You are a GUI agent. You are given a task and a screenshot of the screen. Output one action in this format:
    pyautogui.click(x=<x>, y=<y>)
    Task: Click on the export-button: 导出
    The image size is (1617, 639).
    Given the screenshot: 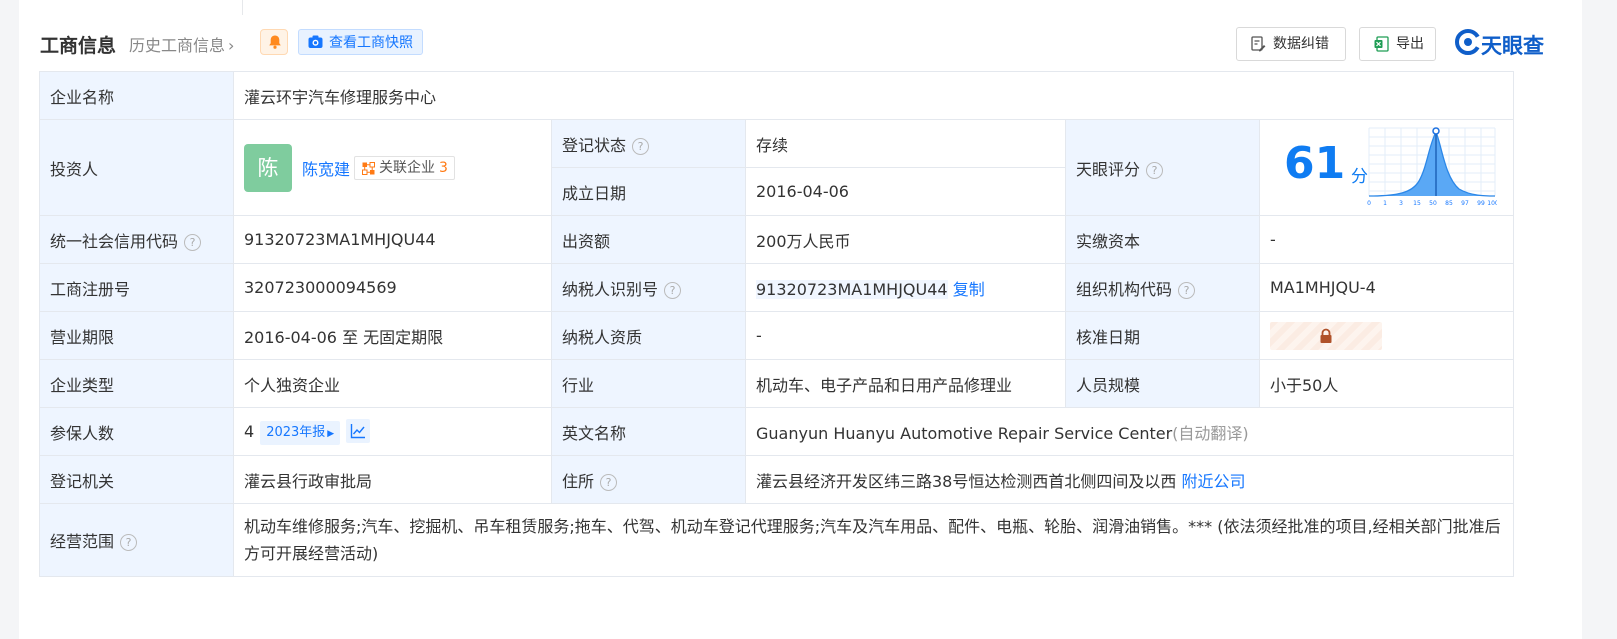 What is the action you would take?
    pyautogui.click(x=1397, y=44)
    